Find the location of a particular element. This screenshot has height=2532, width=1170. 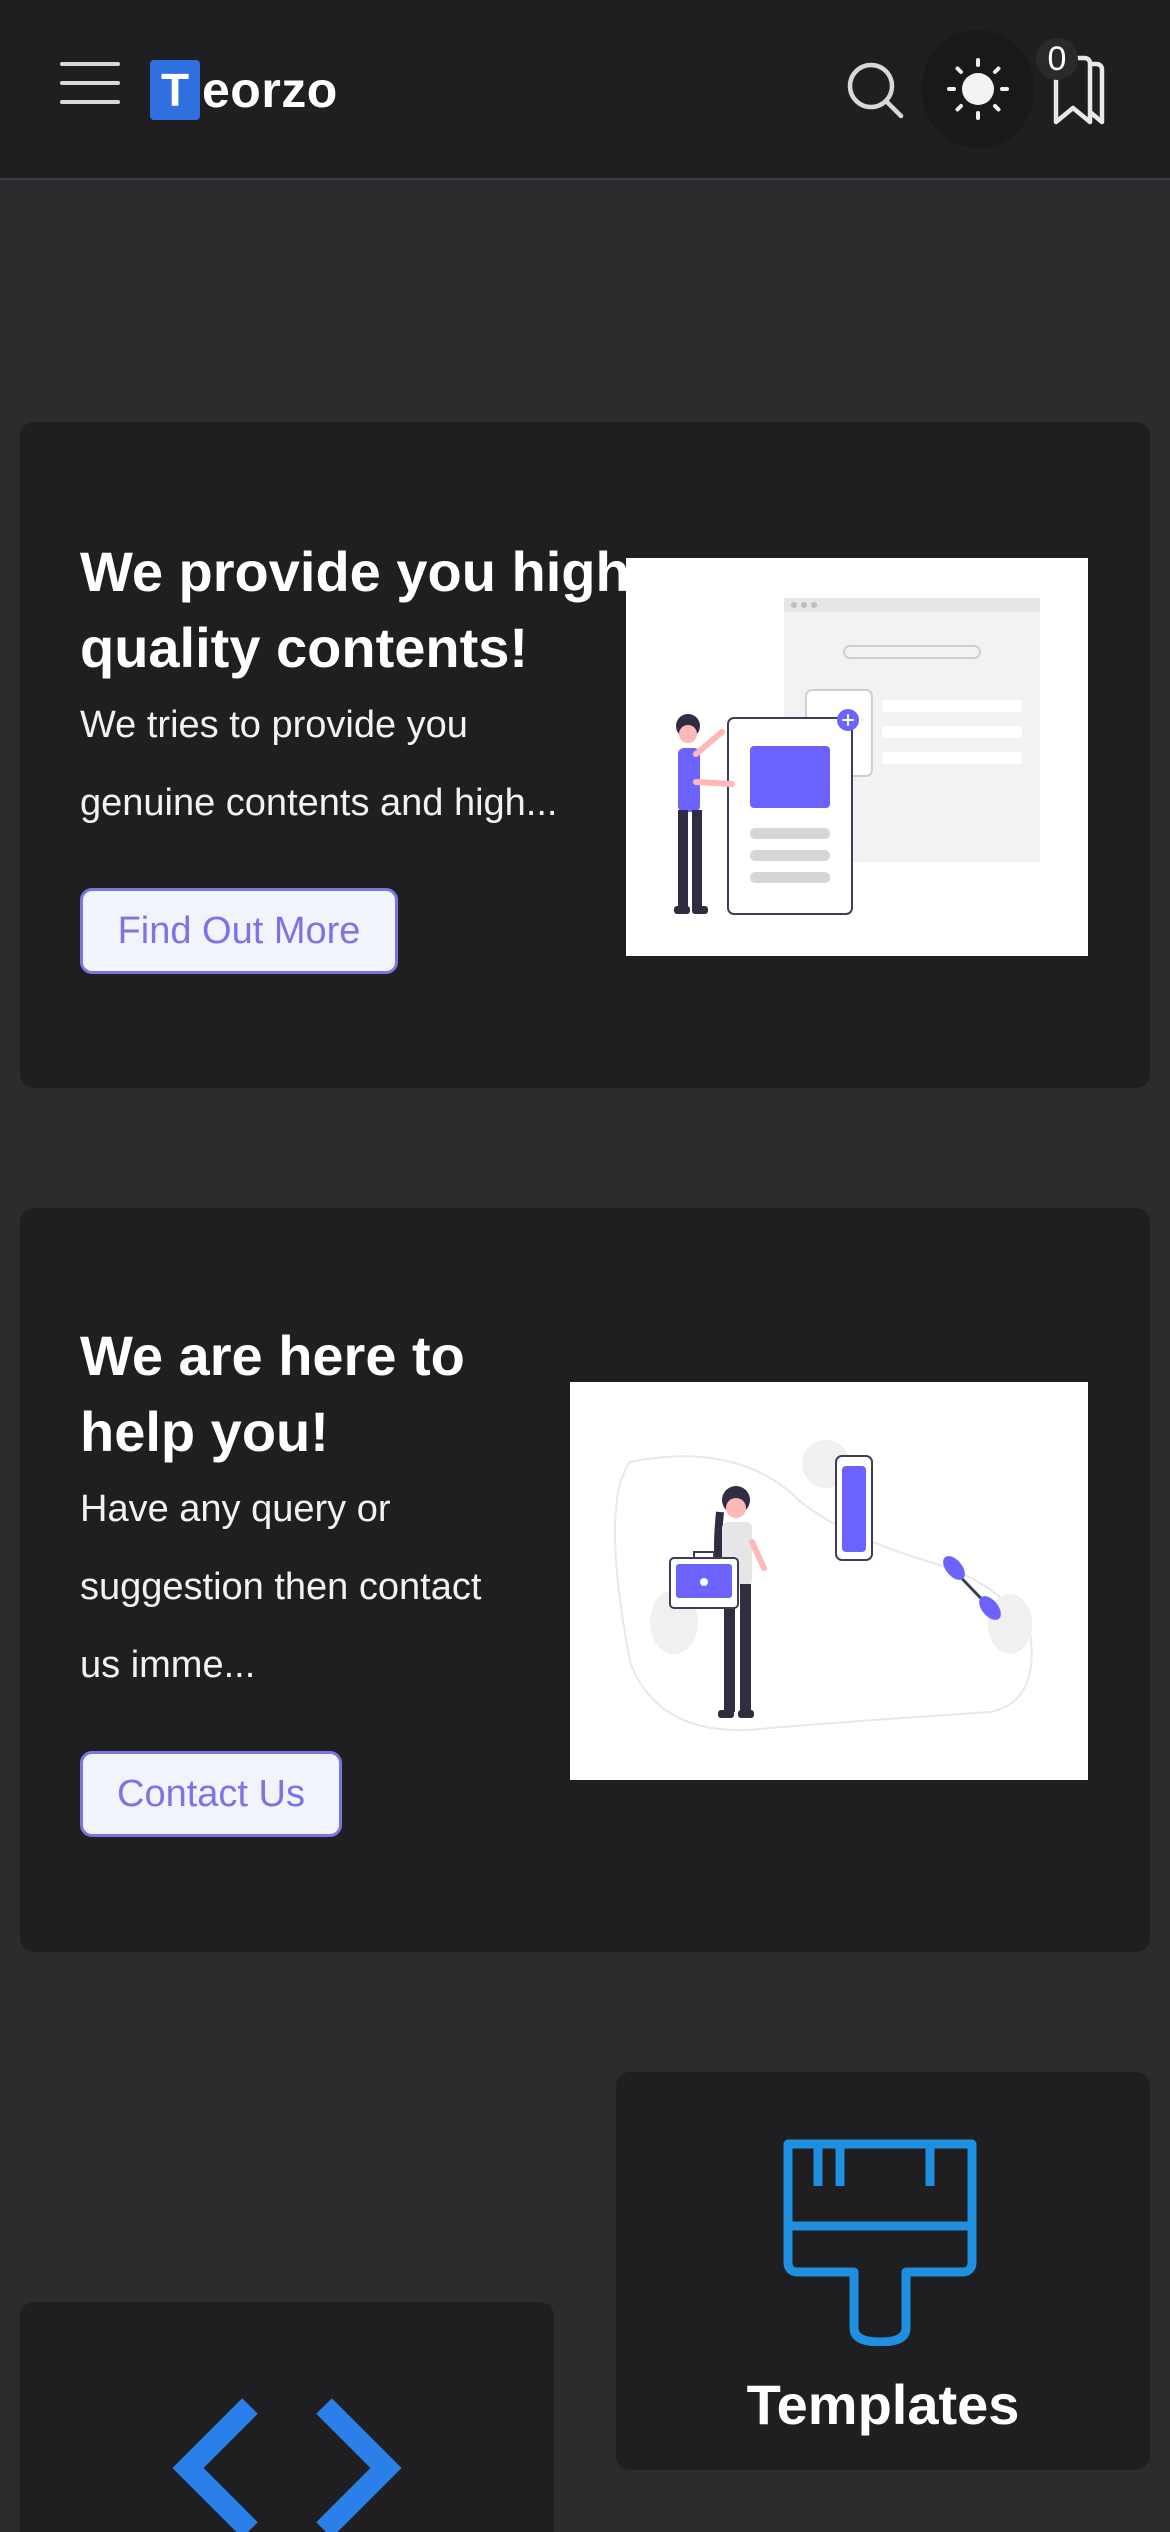

search-button is located at coordinates (875, 90).